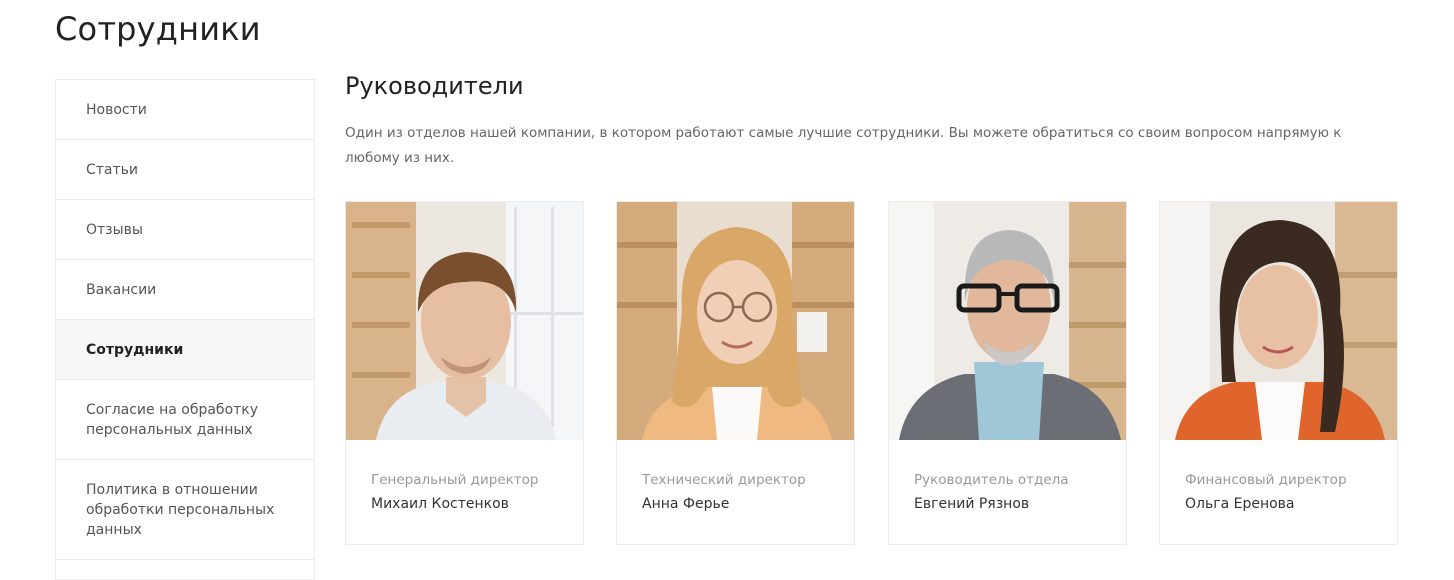 The height and width of the screenshot is (580, 1454). I want to click on sidebar-item-employees: Сотрудники, so click(185, 350).